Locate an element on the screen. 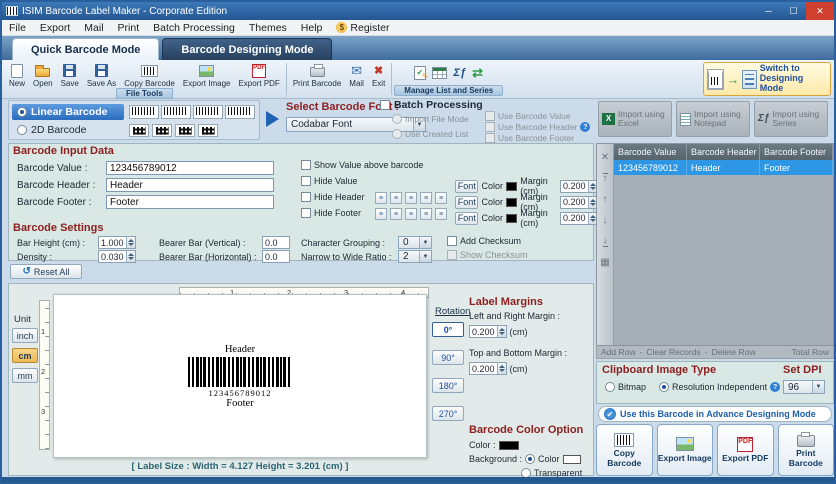 The width and height of the screenshot is (836, 484). barcode-header-input is located at coordinates (190, 185).